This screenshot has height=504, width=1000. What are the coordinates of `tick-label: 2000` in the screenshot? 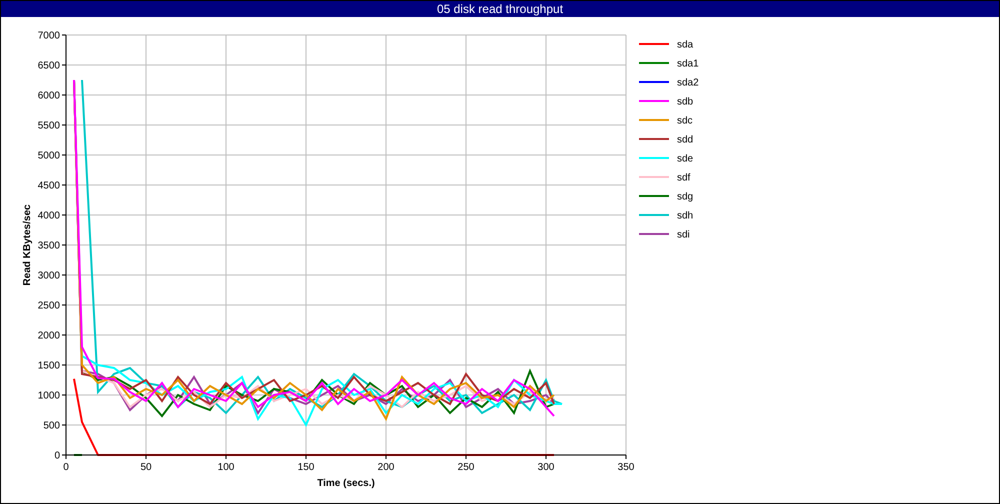 It's located at (49, 336).